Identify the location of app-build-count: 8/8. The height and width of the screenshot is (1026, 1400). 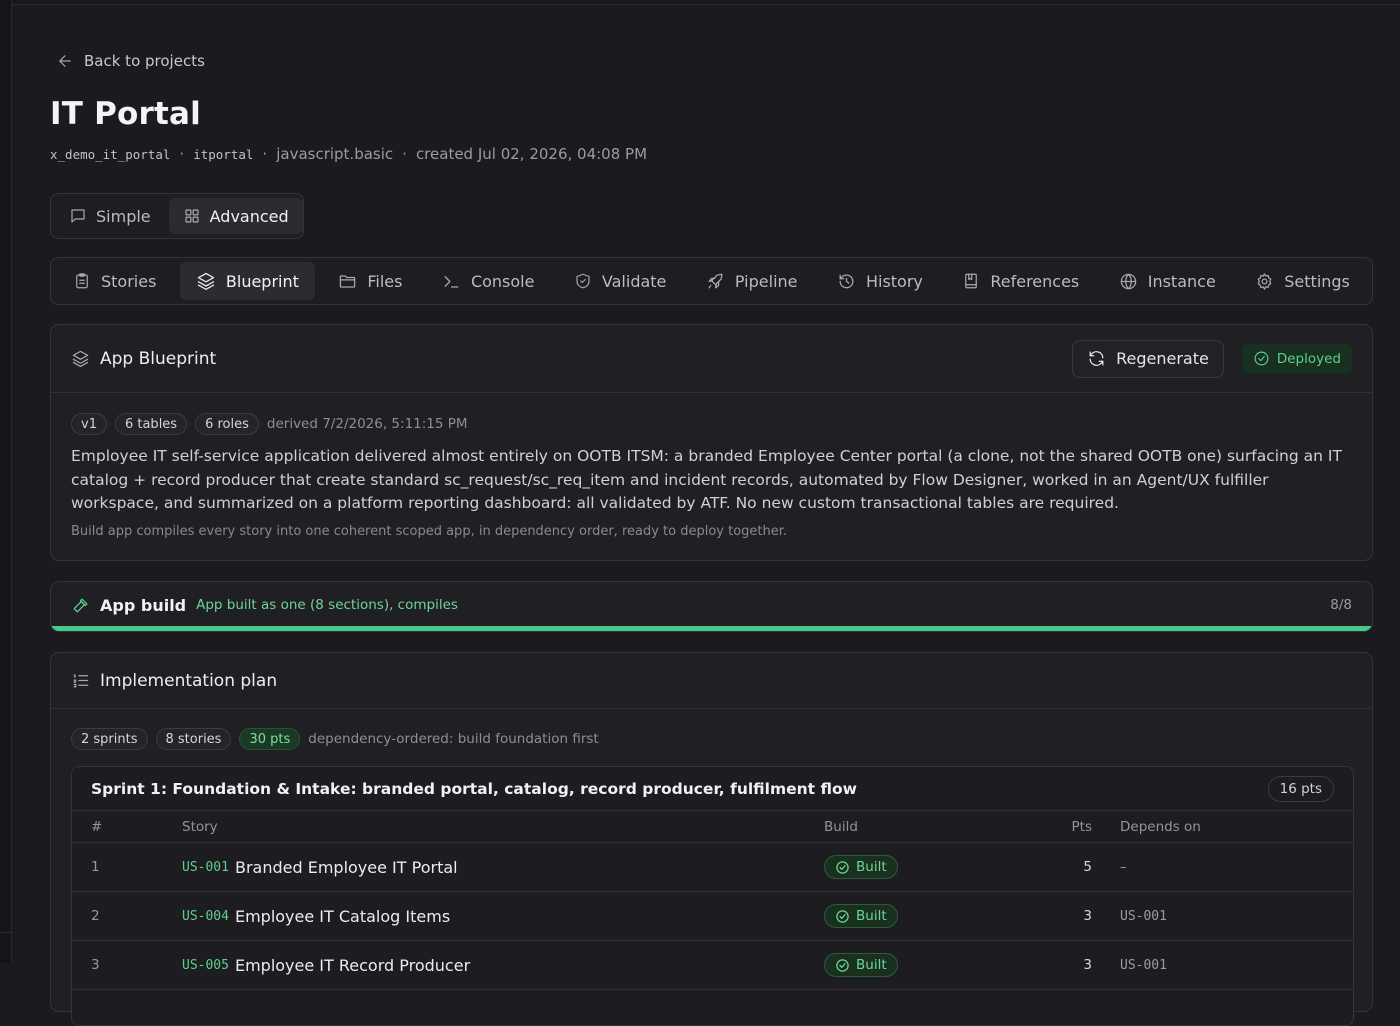
(1341, 605).